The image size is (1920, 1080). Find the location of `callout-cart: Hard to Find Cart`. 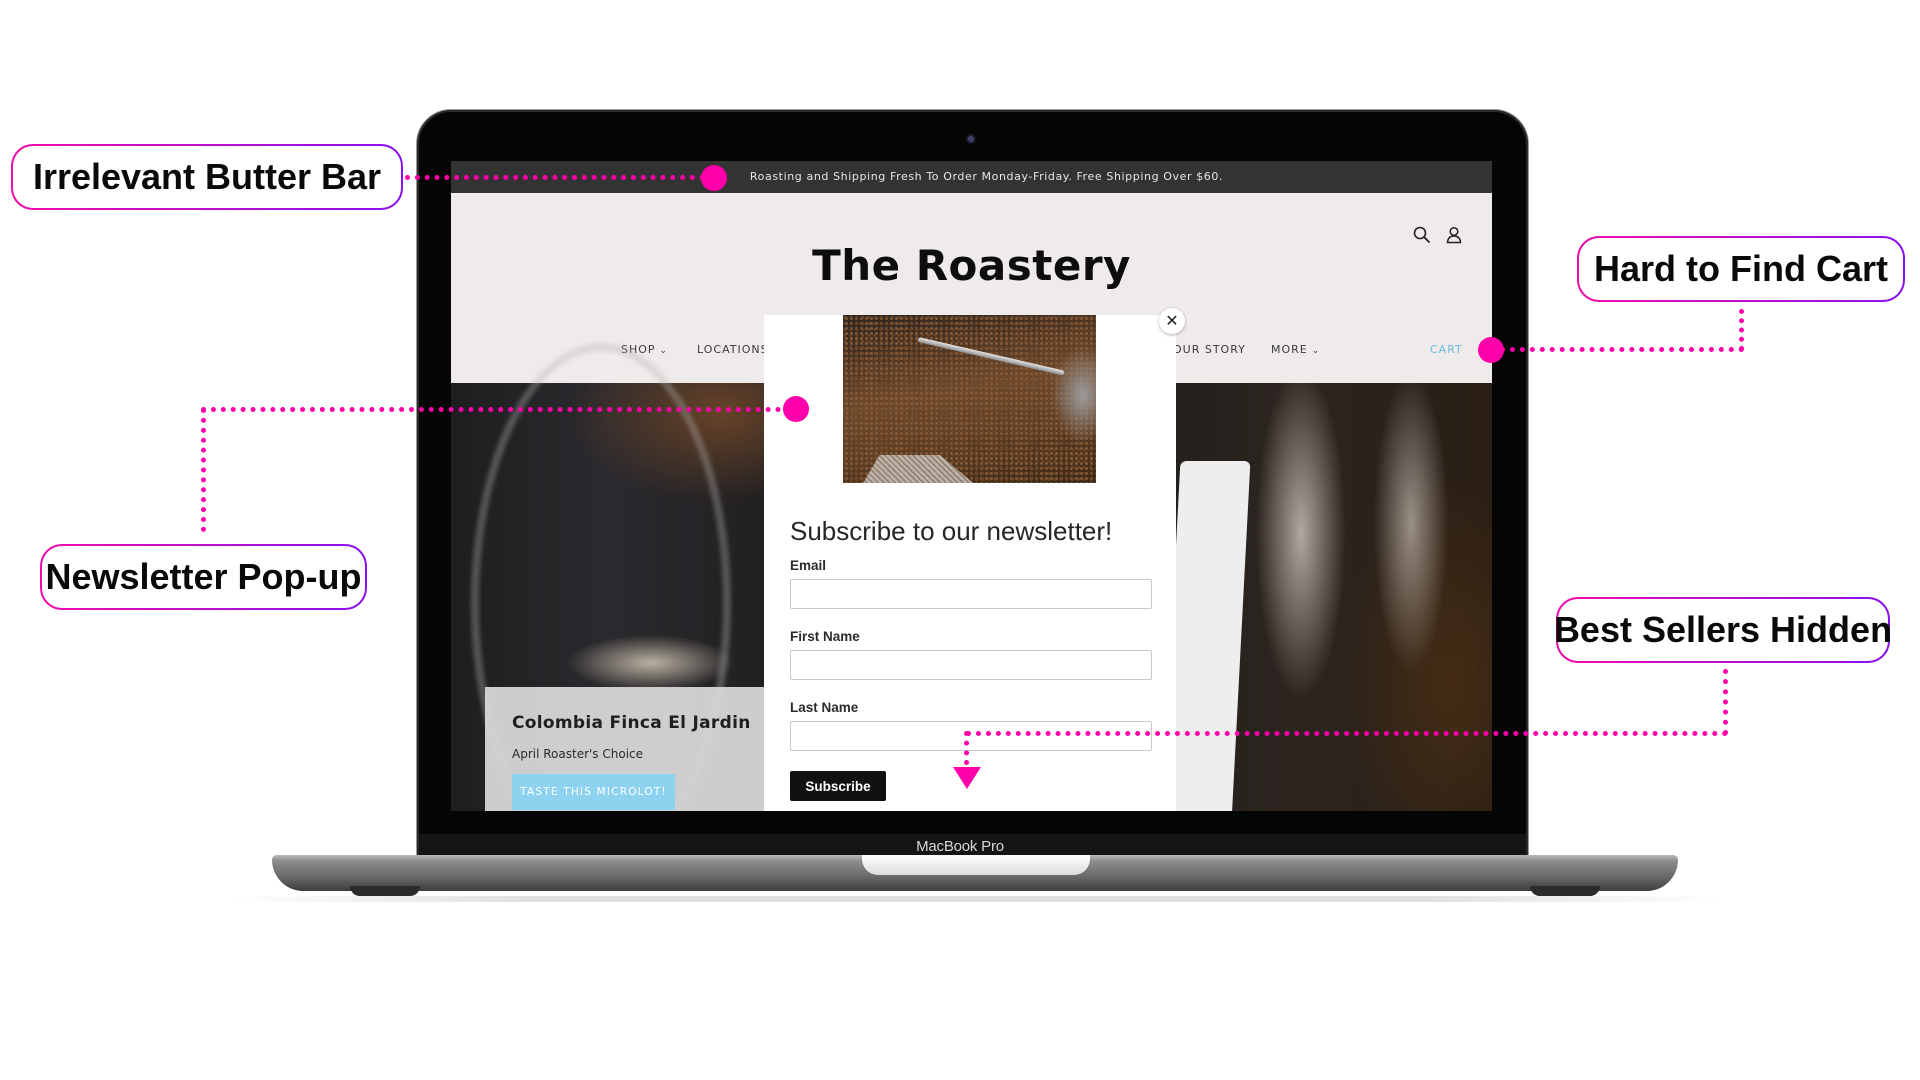

callout-cart: Hard to Find Cart is located at coordinates (1741, 269).